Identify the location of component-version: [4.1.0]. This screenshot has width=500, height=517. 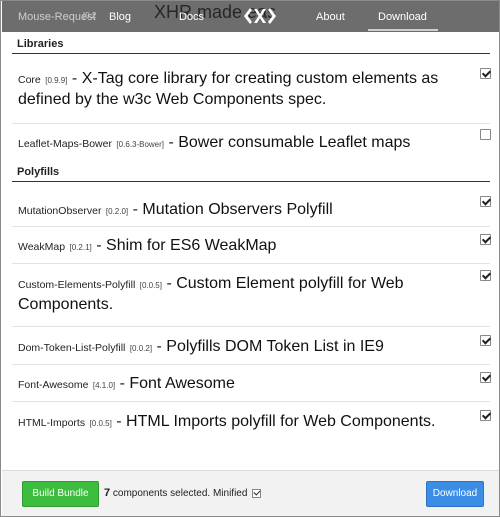
(104, 385).